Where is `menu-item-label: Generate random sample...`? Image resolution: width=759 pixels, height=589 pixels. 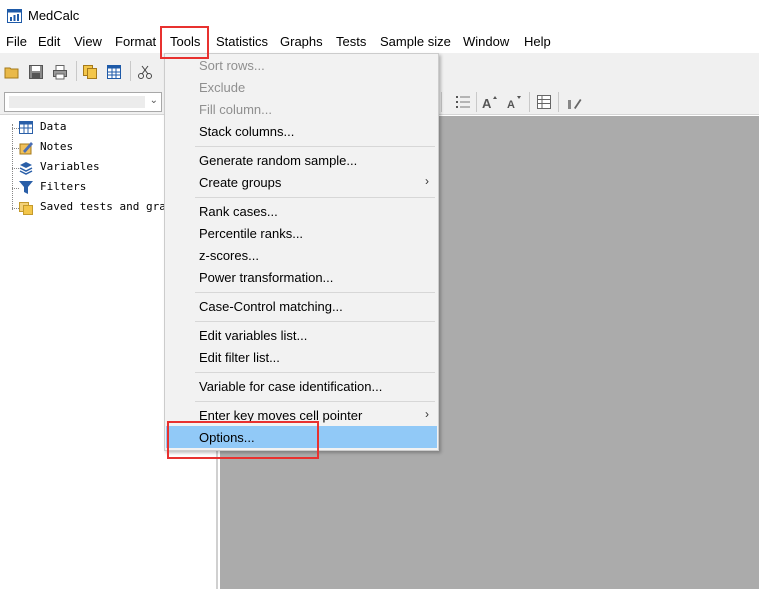 menu-item-label: Generate random sample... is located at coordinates (278, 160).